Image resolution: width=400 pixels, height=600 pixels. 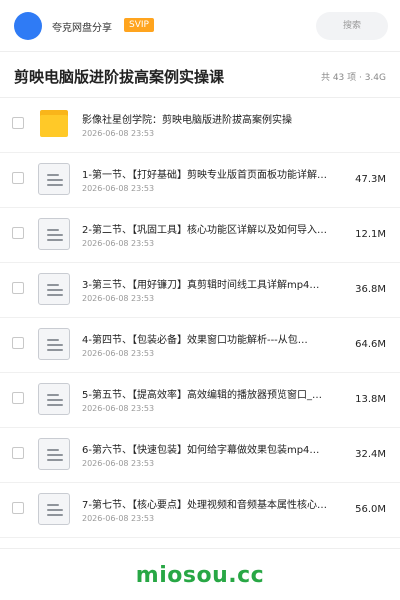 I want to click on file-size: 12.1M, so click(x=370, y=234).